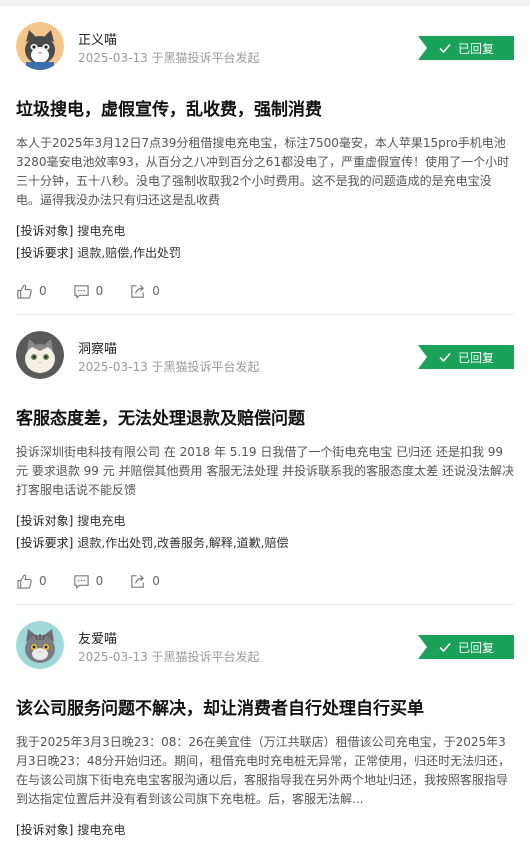  What do you see at coordinates (265, 351) in the screenshot?
I see `card-header: 洞察喵 2025-03-13 于黑猫投诉平台发起 已回复` at bounding box center [265, 351].